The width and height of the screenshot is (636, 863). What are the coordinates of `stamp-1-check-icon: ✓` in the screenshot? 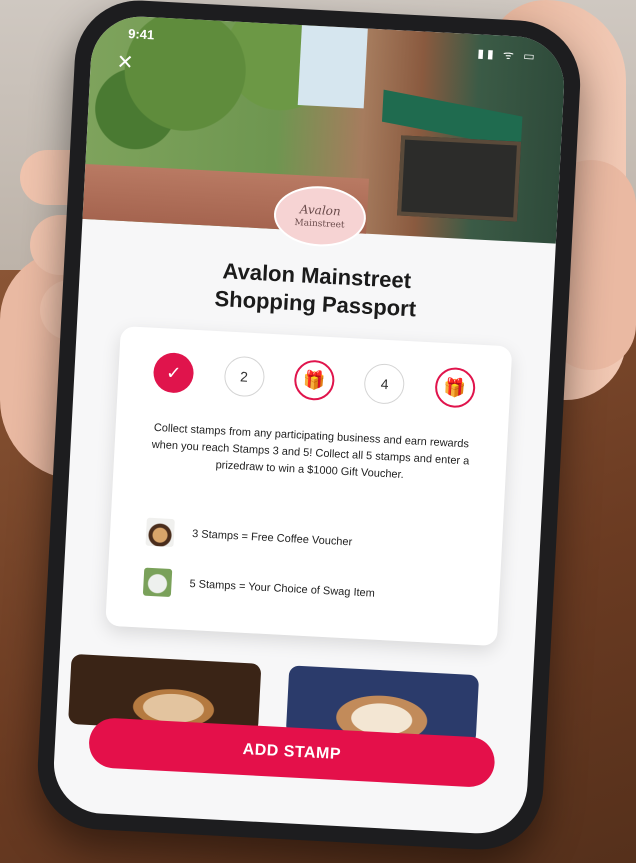 It's located at (173, 372).